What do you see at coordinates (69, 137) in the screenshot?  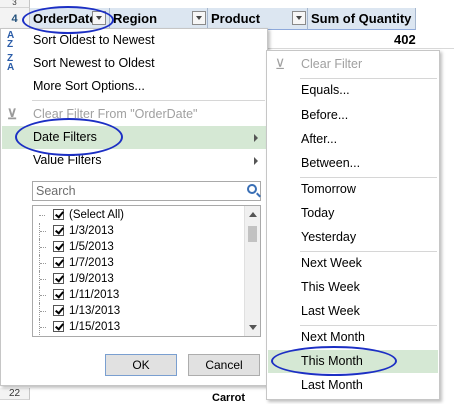 I see `annotation-circle-date-filters` at bounding box center [69, 137].